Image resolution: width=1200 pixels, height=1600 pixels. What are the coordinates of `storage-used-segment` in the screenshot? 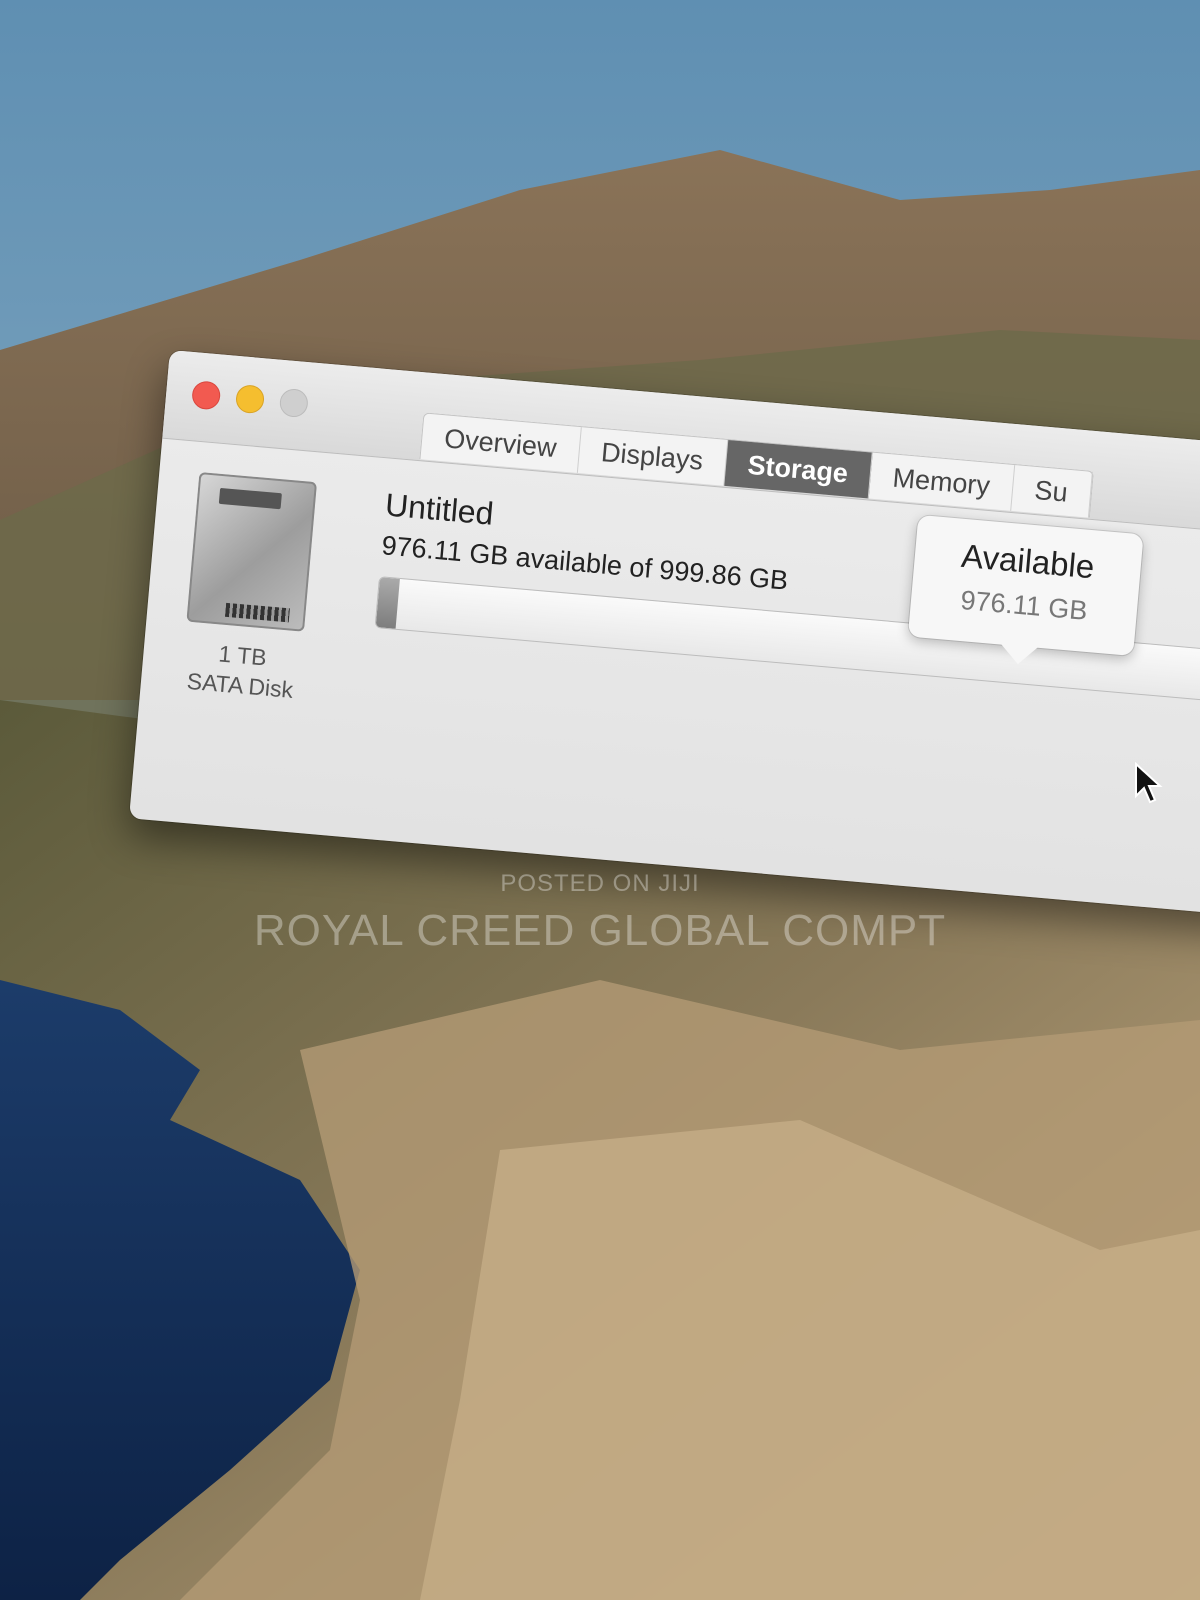 It's located at (388, 603).